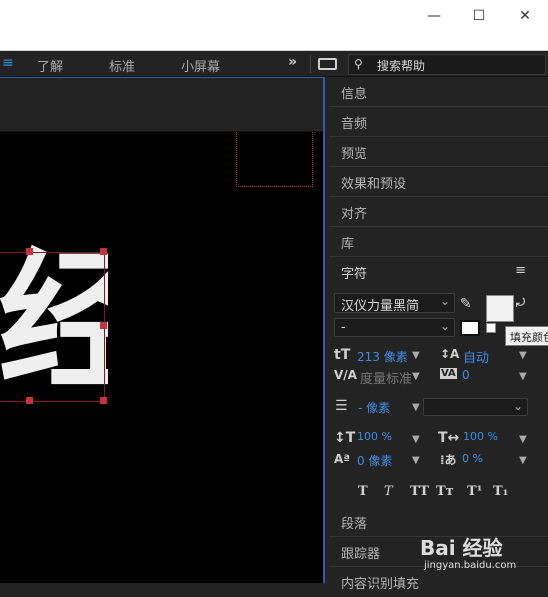 This screenshot has width=548, height=597. Describe the element at coordinates (472, 458) in the screenshot. I see `tsume-value: 0 %` at that location.